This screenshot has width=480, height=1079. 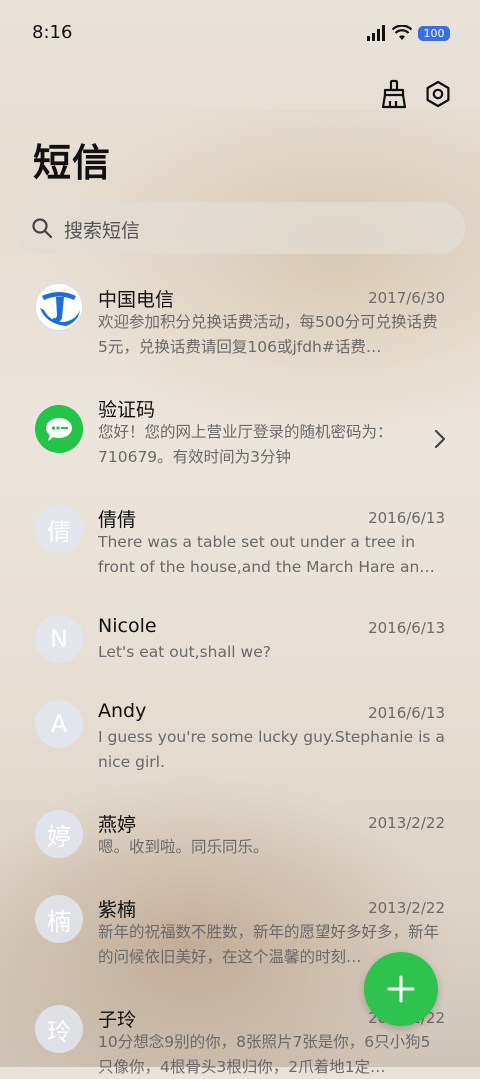 I want to click on clean-button, so click(x=394, y=94).